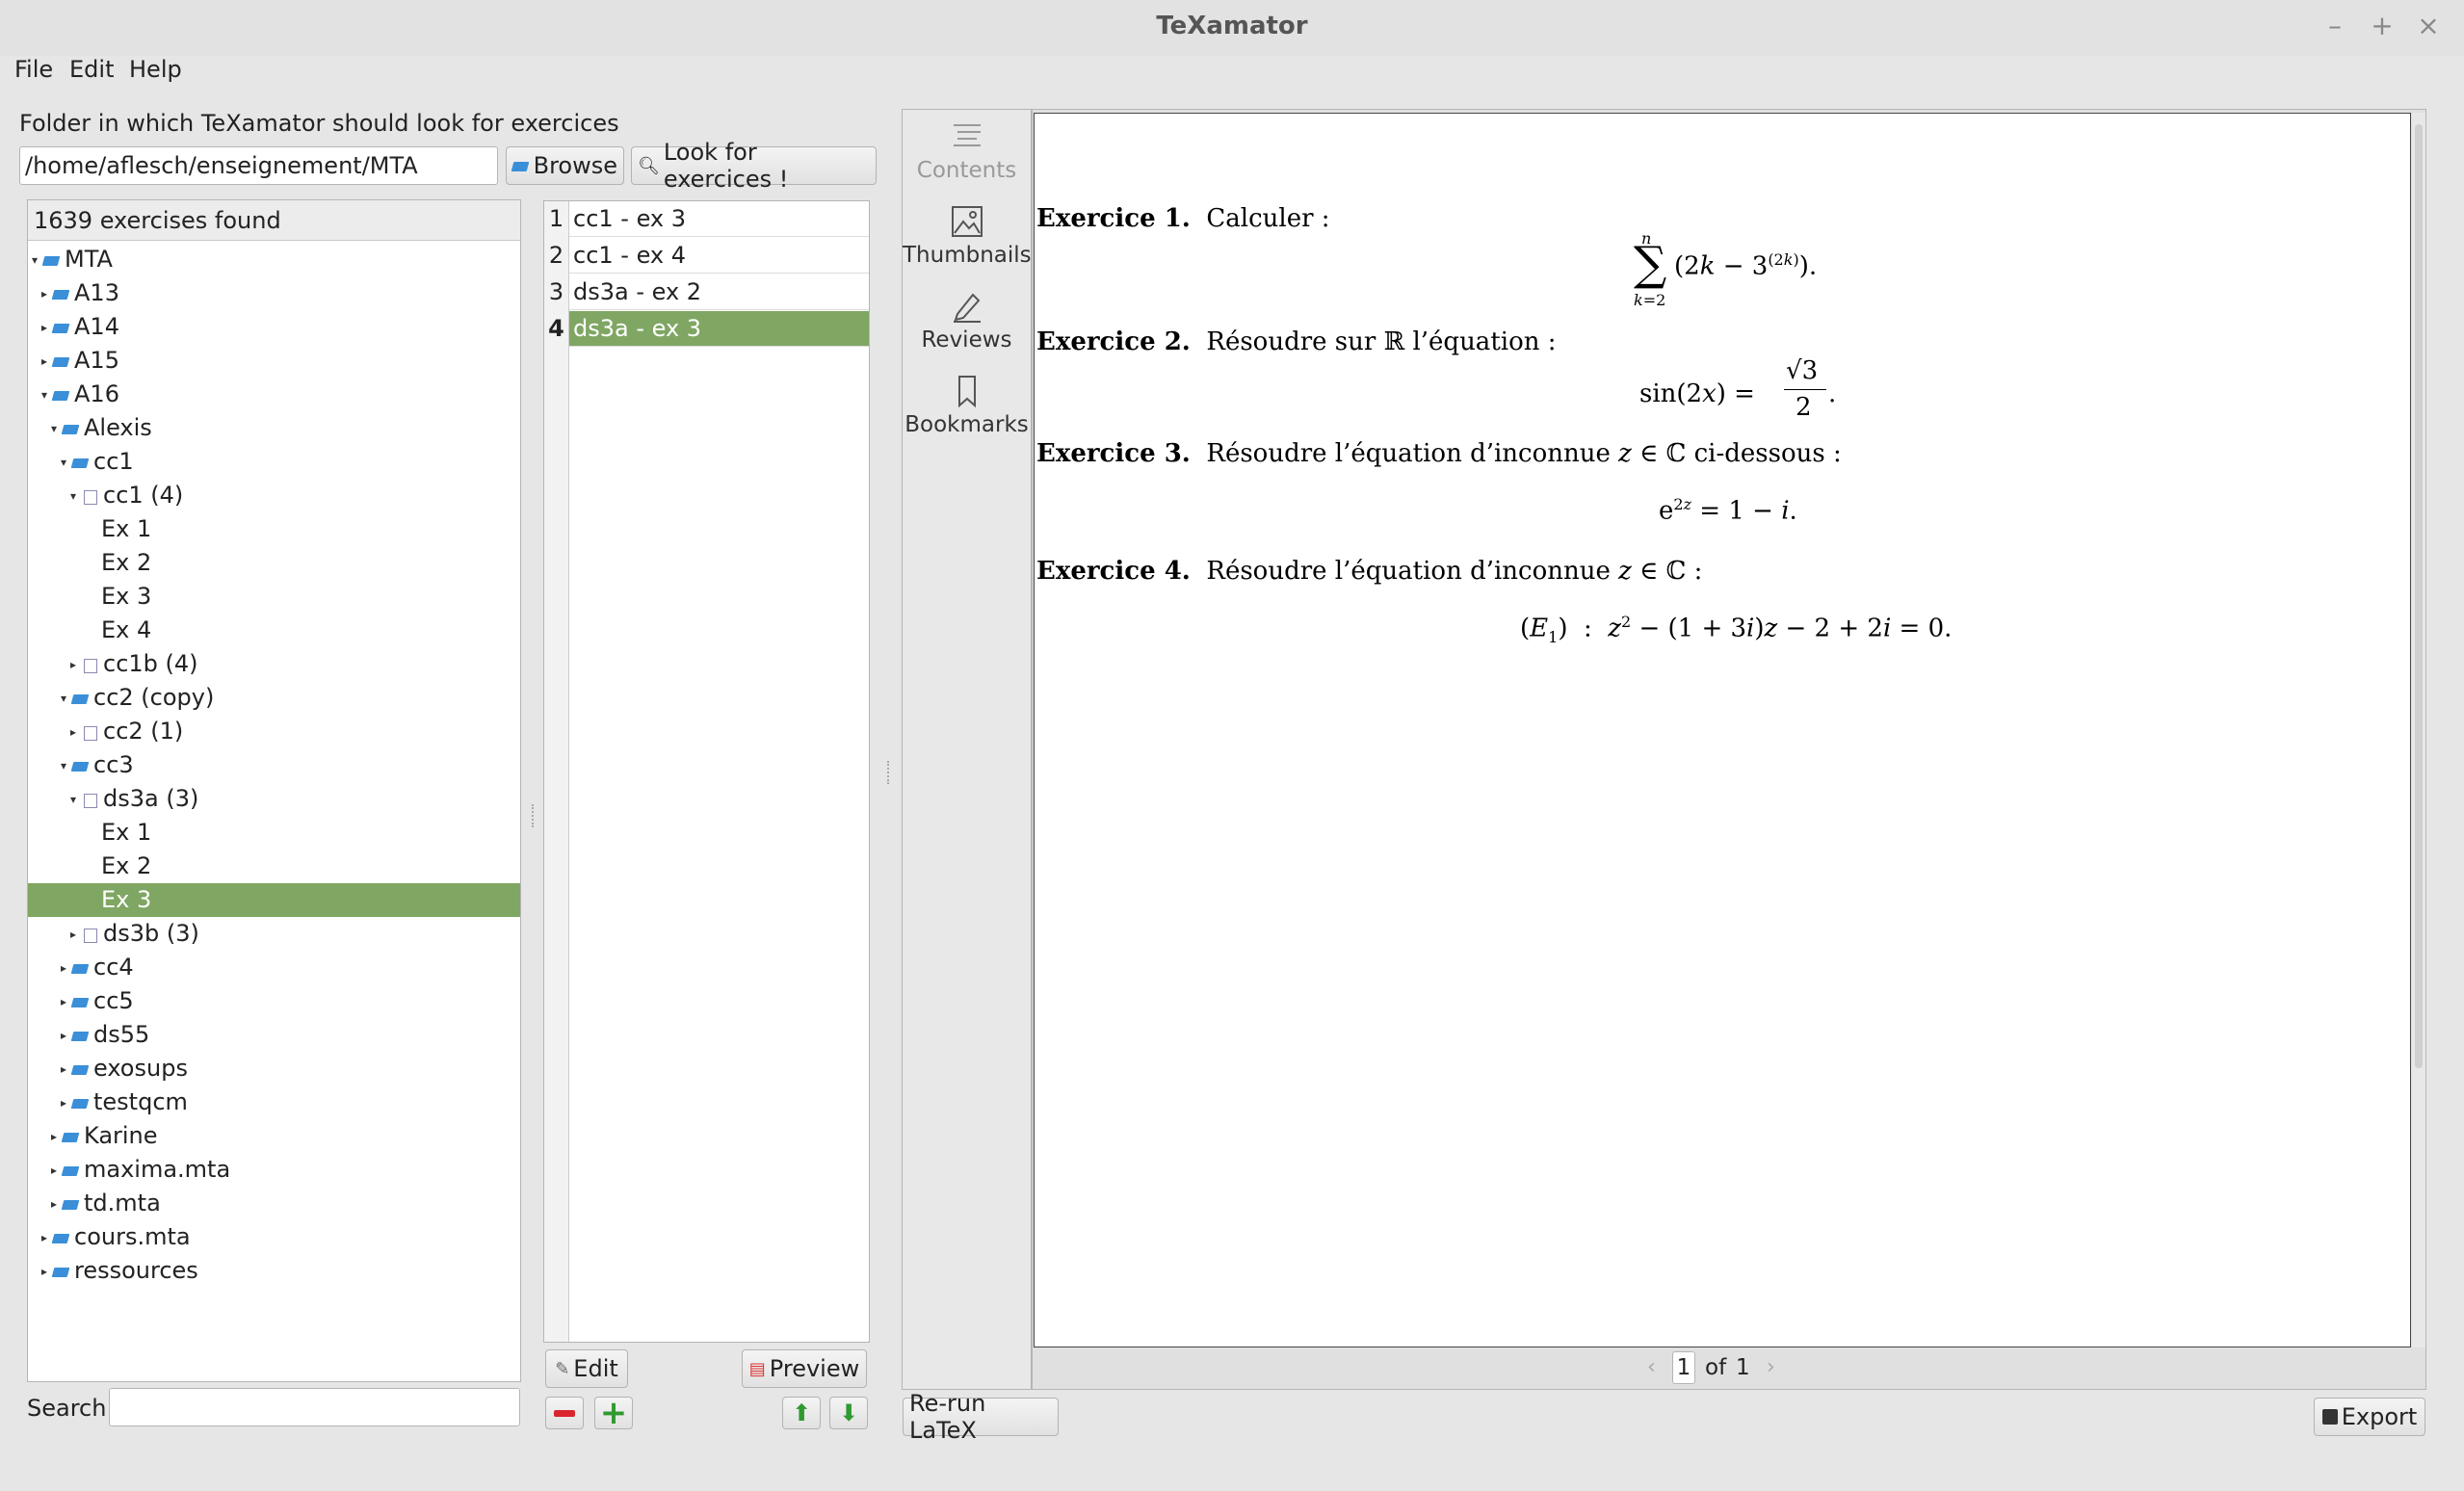 This screenshot has width=2464, height=1491. I want to click on tree-item: ▸ testqcm, so click(274, 1102).